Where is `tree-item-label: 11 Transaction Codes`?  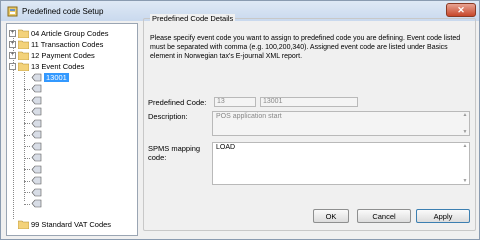 tree-item-label: 11 Transaction Codes is located at coordinates (67, 44).